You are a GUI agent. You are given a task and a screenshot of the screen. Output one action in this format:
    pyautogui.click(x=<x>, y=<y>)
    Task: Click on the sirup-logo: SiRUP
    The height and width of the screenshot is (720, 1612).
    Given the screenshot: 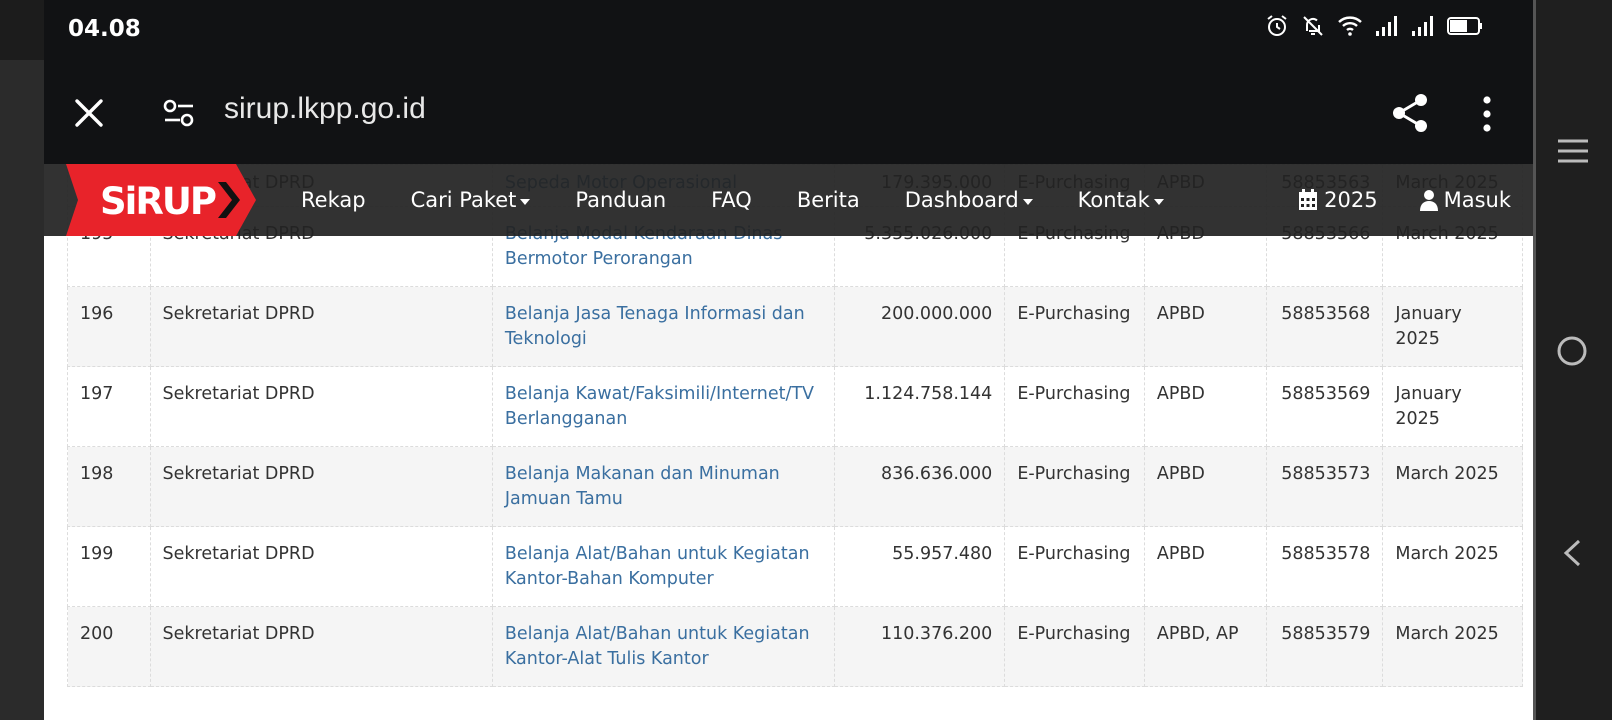 What is the action you would take?
    pyautogui.click(x=161, y=200)
    